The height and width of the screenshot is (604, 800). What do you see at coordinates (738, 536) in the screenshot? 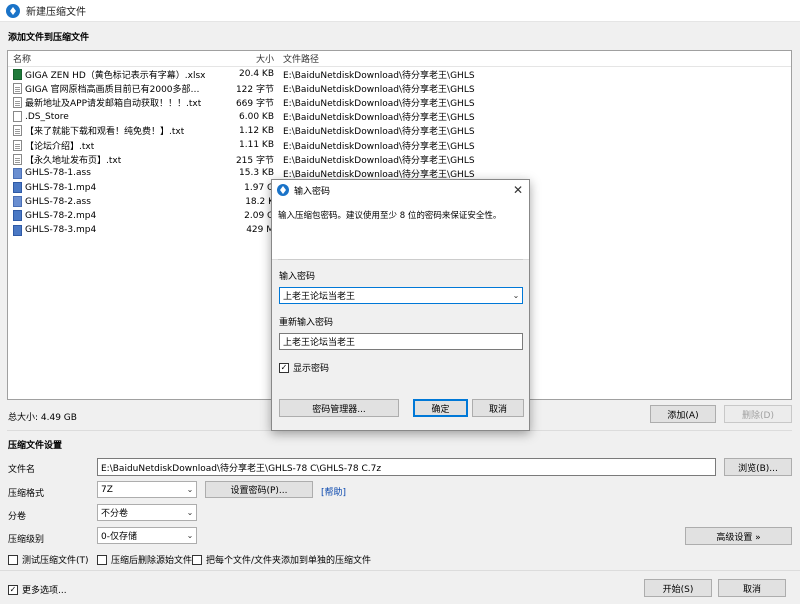
I see `advanced-settings-button: 高级设置 »` at bounding box center [738, 536].